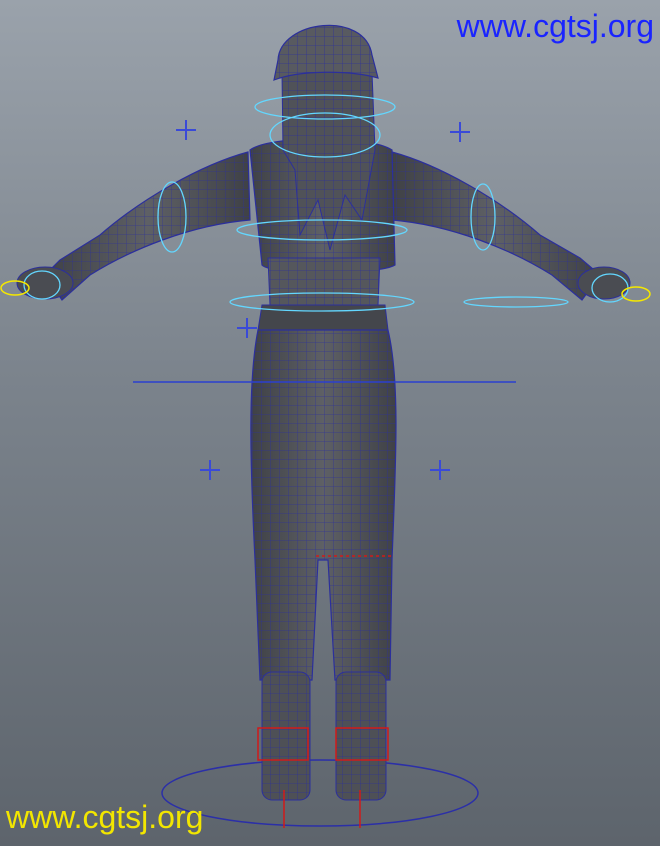 This screenshot has width=660, height=846. I want to click on locator-shoulder-left, so click(186, 130).